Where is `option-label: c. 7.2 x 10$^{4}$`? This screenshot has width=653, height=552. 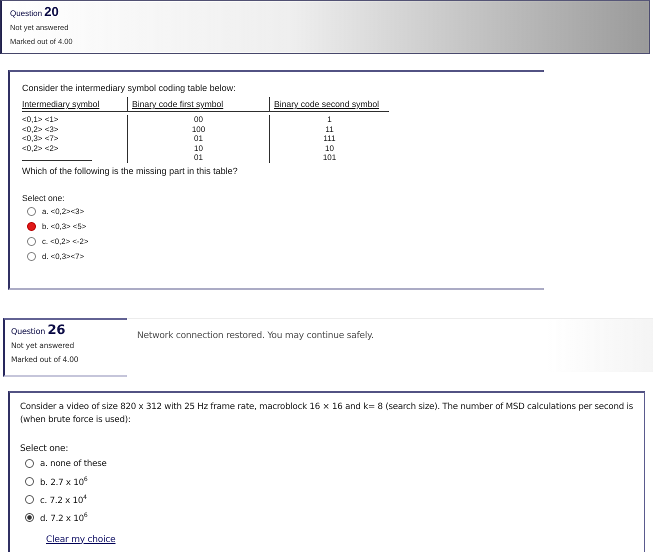
option-label: c. 7.2 x 10$^{4}$ is located at coordinates (63, 500).